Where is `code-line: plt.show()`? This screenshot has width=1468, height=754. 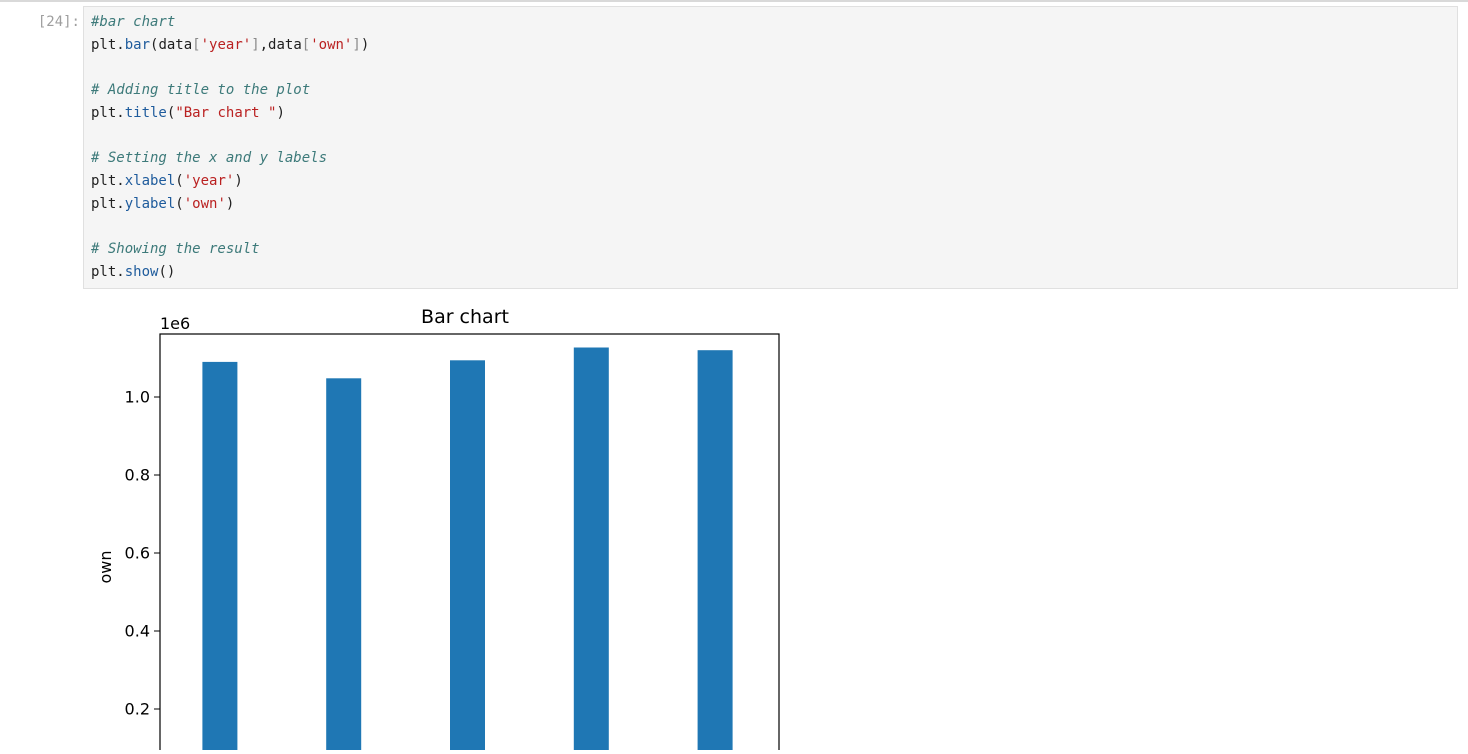
code-line: plt.show() is located at coordinates (230, 272).